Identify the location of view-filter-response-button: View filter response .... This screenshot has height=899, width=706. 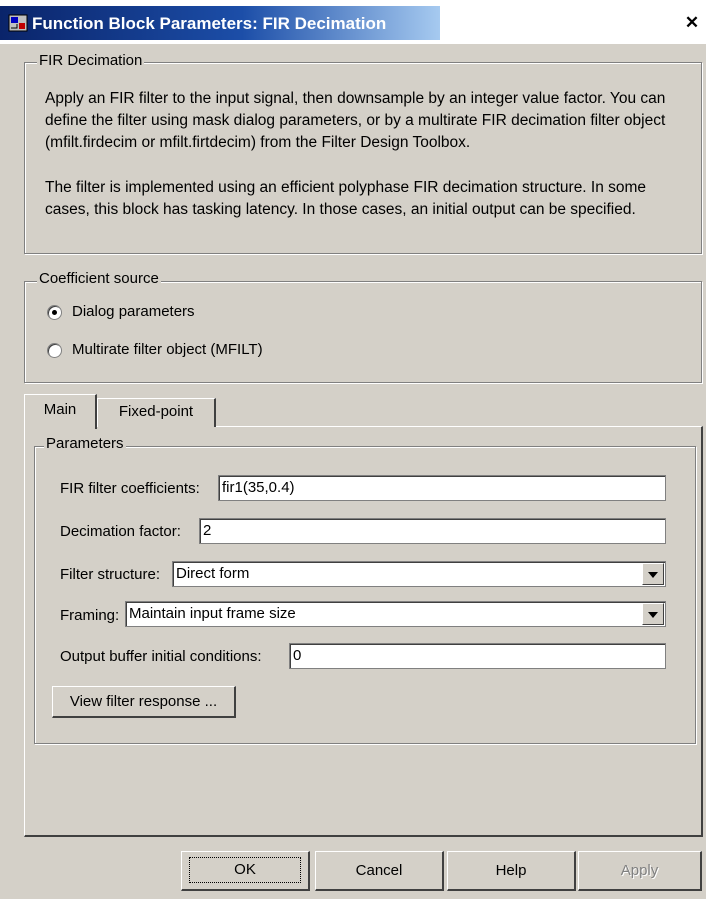
(144, 702).